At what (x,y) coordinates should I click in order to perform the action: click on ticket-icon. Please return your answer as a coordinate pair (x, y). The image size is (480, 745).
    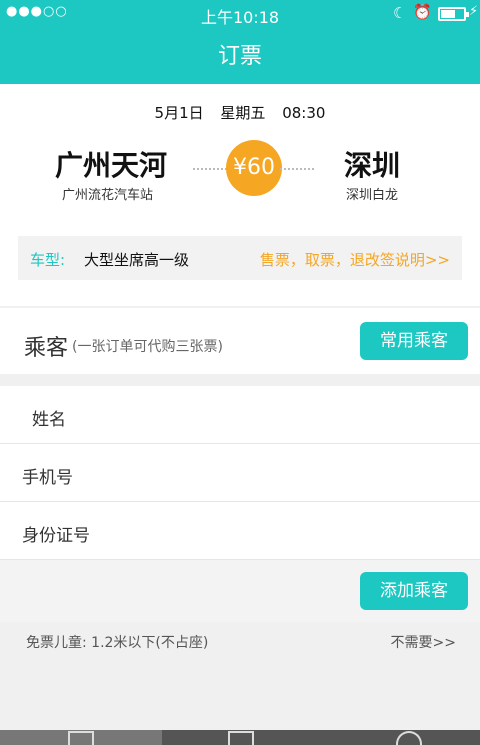
    Looking at the image, I should click on (241, 738).